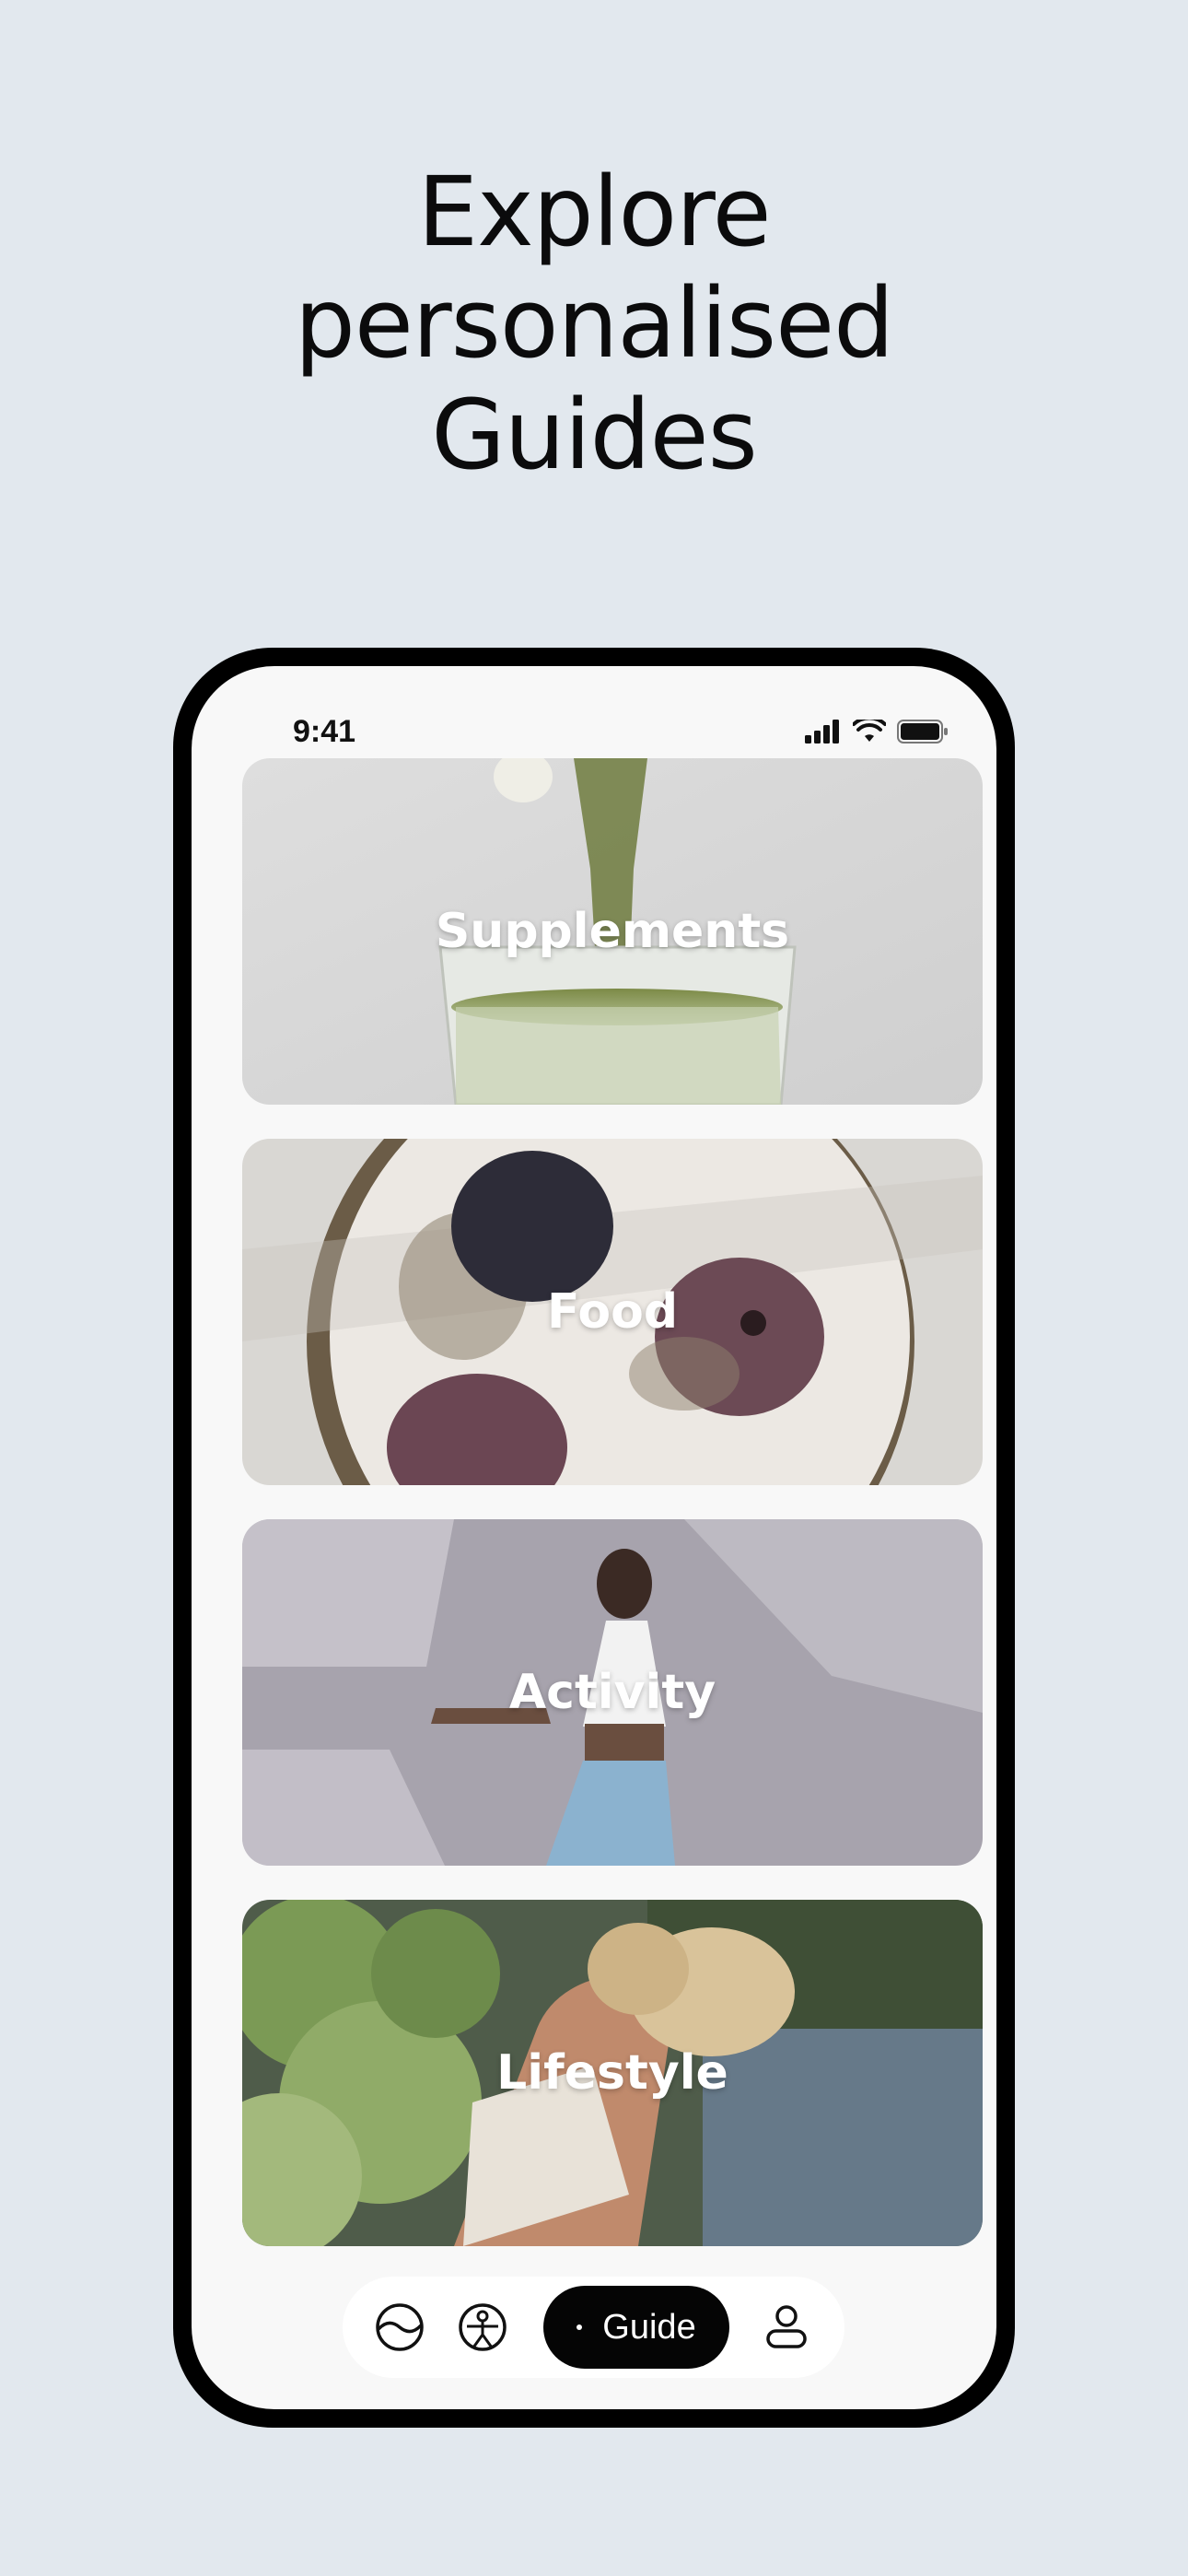 This screenshot has height=2576, width=1188. I want to click on card-label-lifestyle: Lifestyle, so click(612, 2073).